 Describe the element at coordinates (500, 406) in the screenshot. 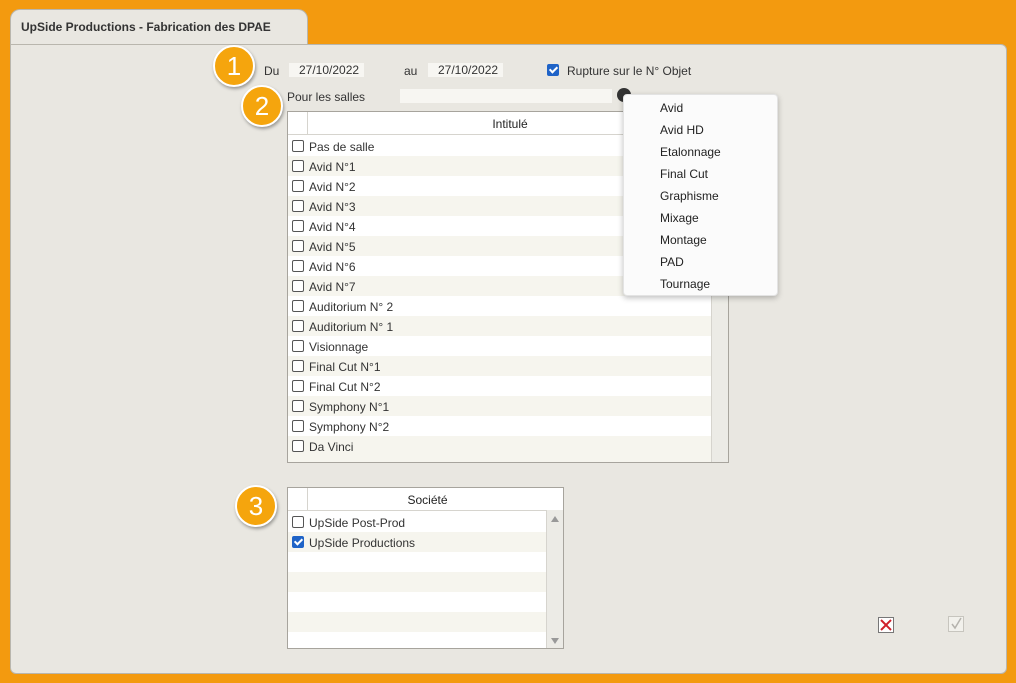

I see `table-row: Symphony N°1` at that location.